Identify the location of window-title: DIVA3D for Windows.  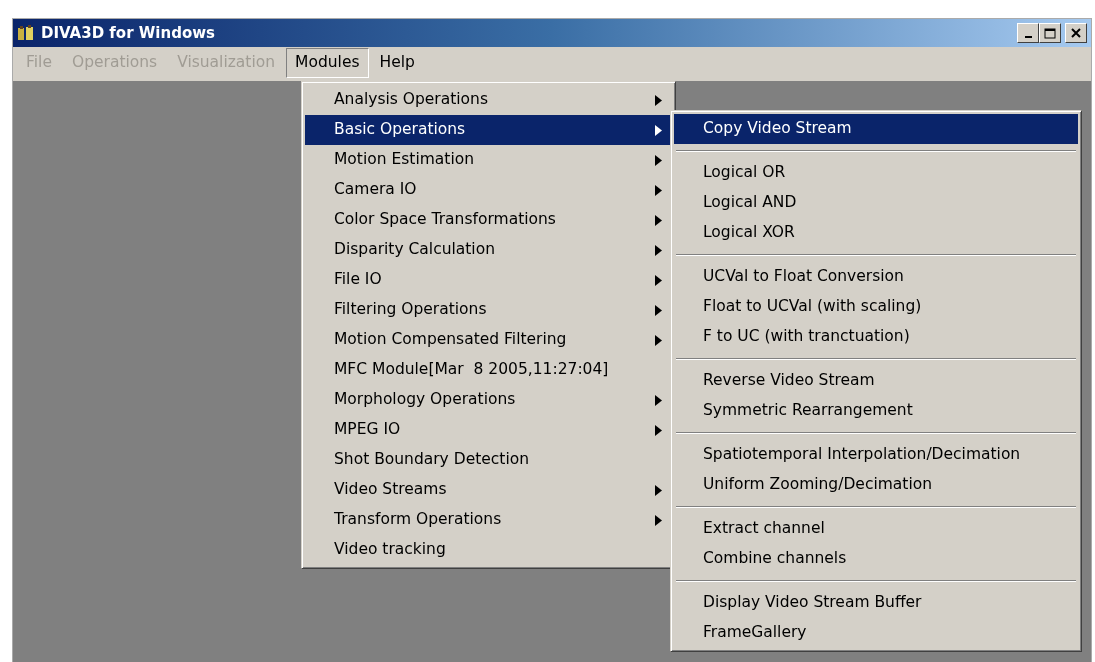
(128, 33).